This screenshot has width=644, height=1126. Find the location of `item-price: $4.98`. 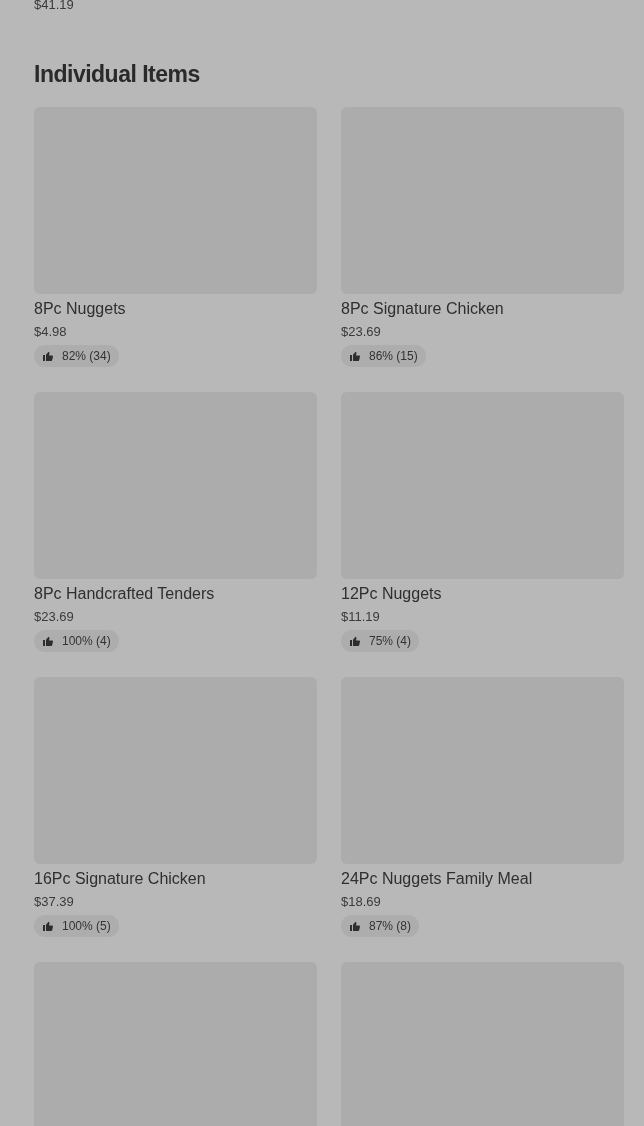

item-price: $4.98 is located at coordinates (50, 332).